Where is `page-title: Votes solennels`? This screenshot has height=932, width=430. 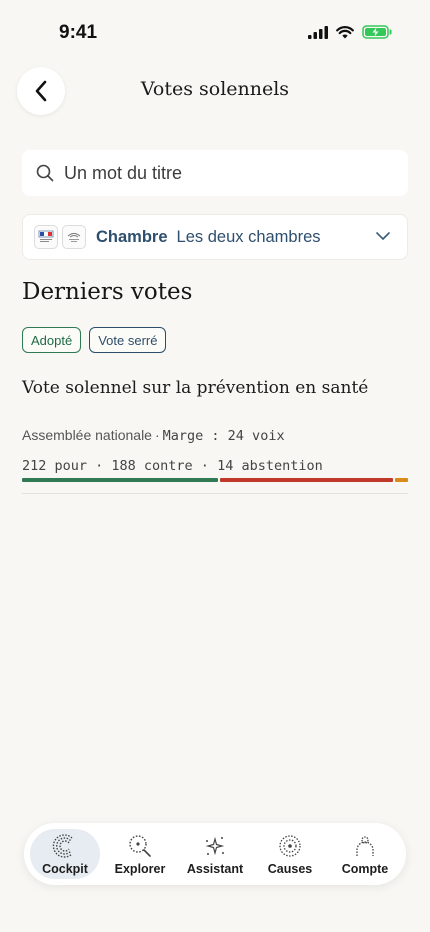 page-title: Votes solennels is located at coordinates (215, 89).